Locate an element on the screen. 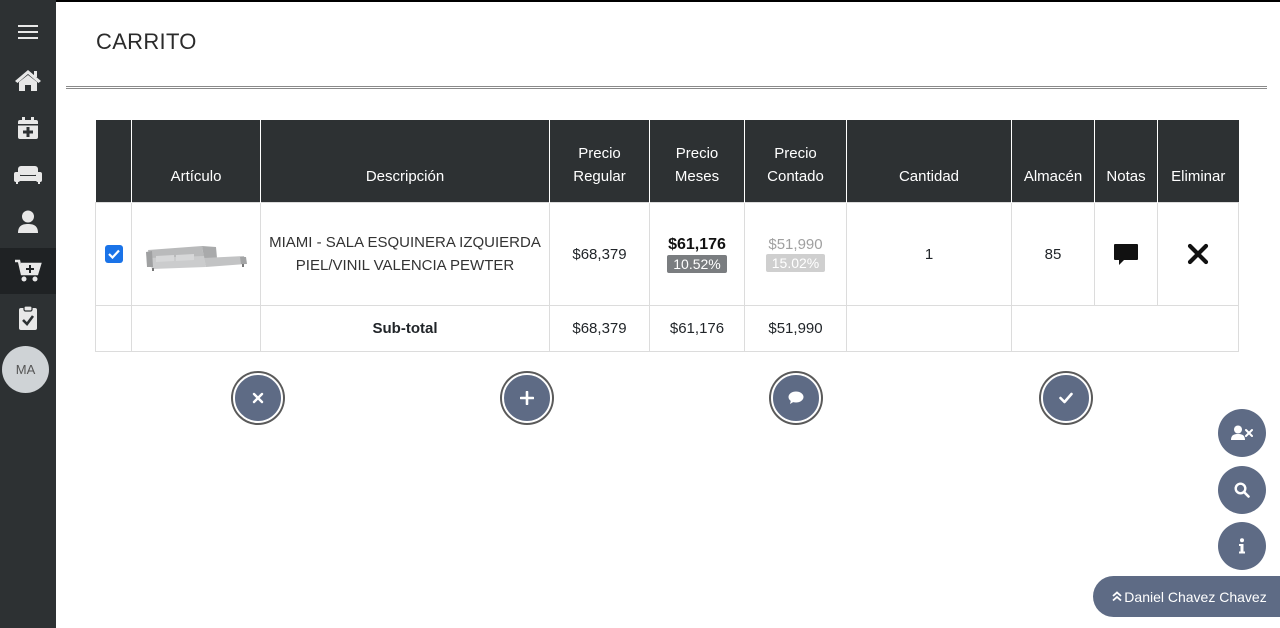 The height and width of the screenshot is (628, 1280). article-image-cell is located at coordinates (196, 254).